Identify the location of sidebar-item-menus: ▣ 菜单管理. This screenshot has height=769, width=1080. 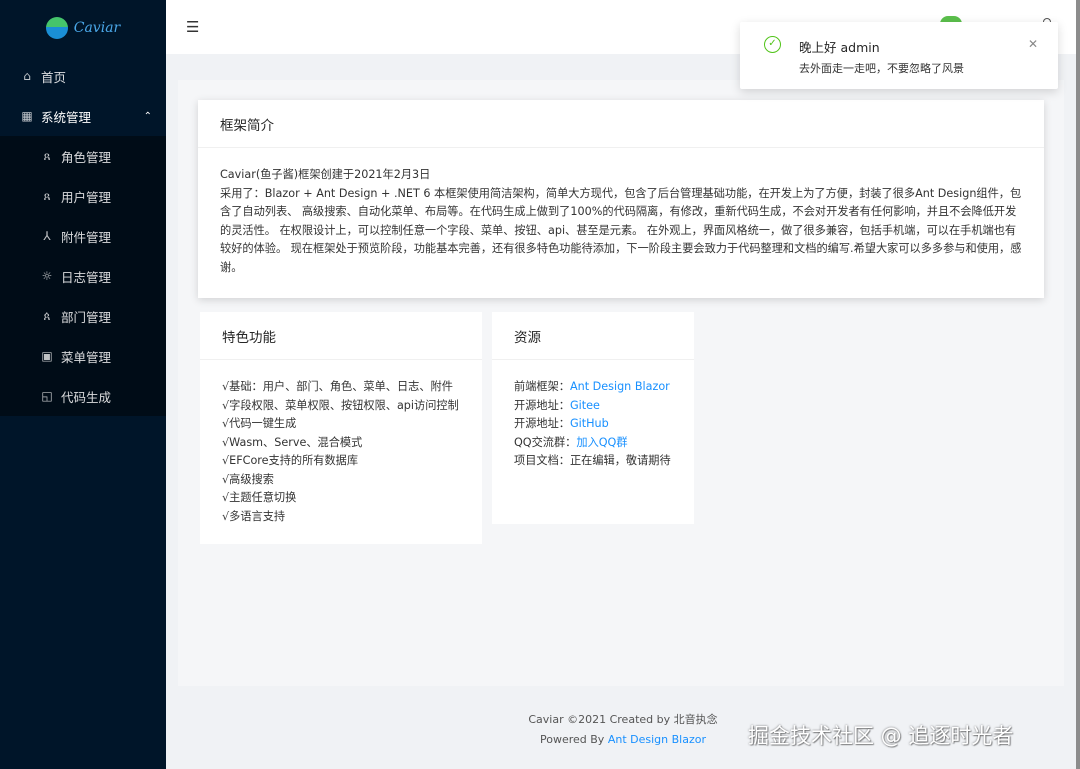
(83, 356).